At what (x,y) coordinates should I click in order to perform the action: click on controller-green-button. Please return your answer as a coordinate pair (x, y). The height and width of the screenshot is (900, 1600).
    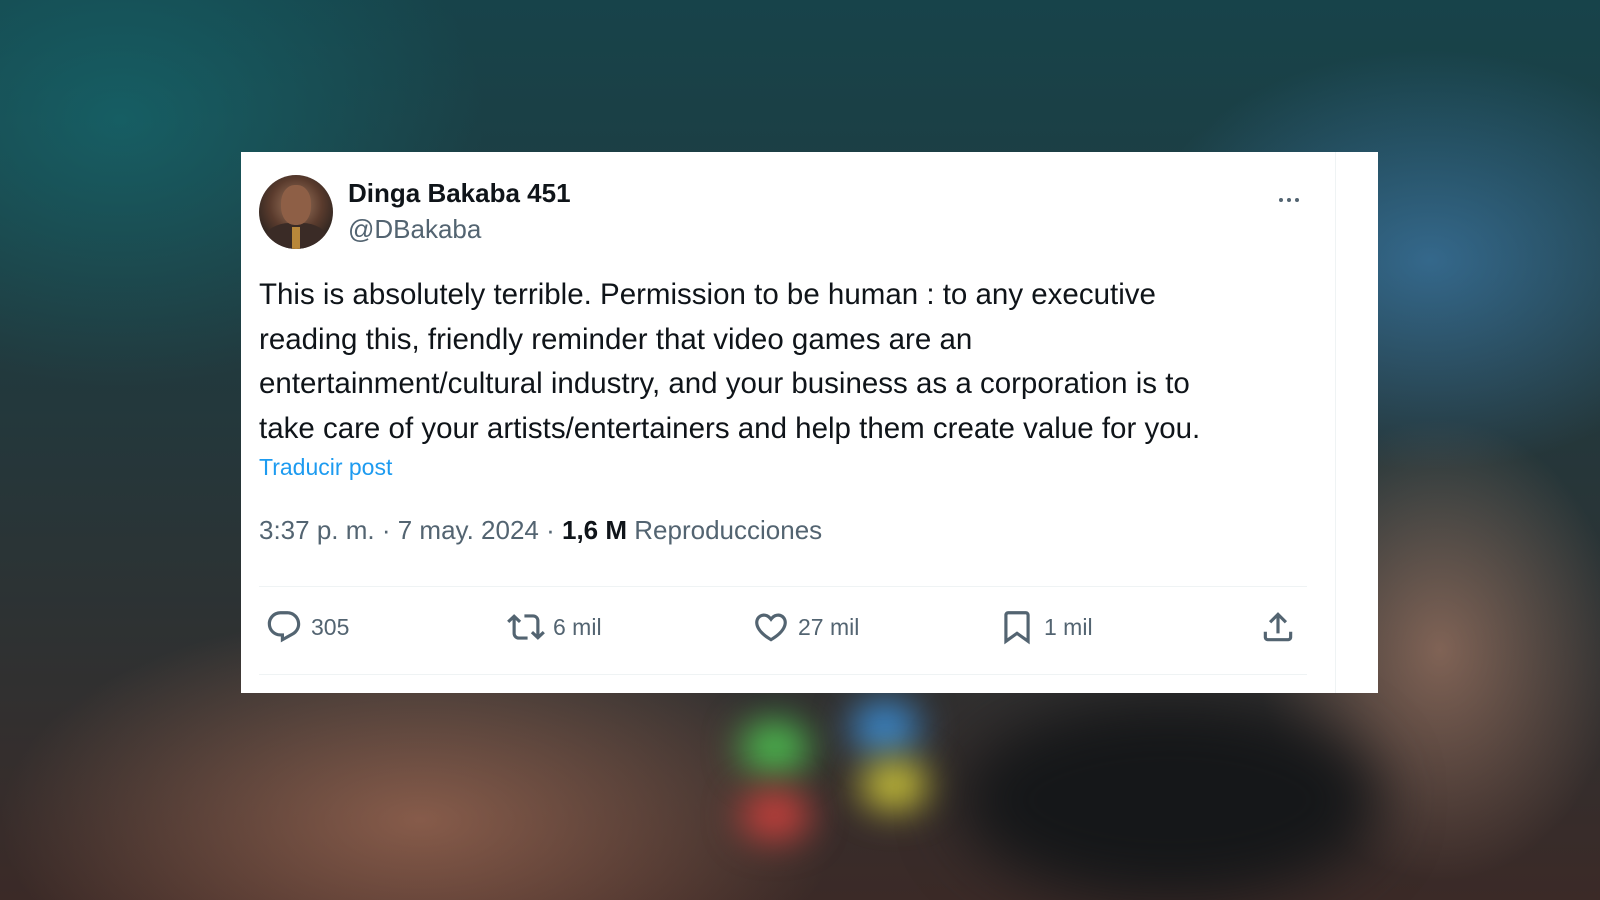
    Looking at the image, I should click on (775, 747).